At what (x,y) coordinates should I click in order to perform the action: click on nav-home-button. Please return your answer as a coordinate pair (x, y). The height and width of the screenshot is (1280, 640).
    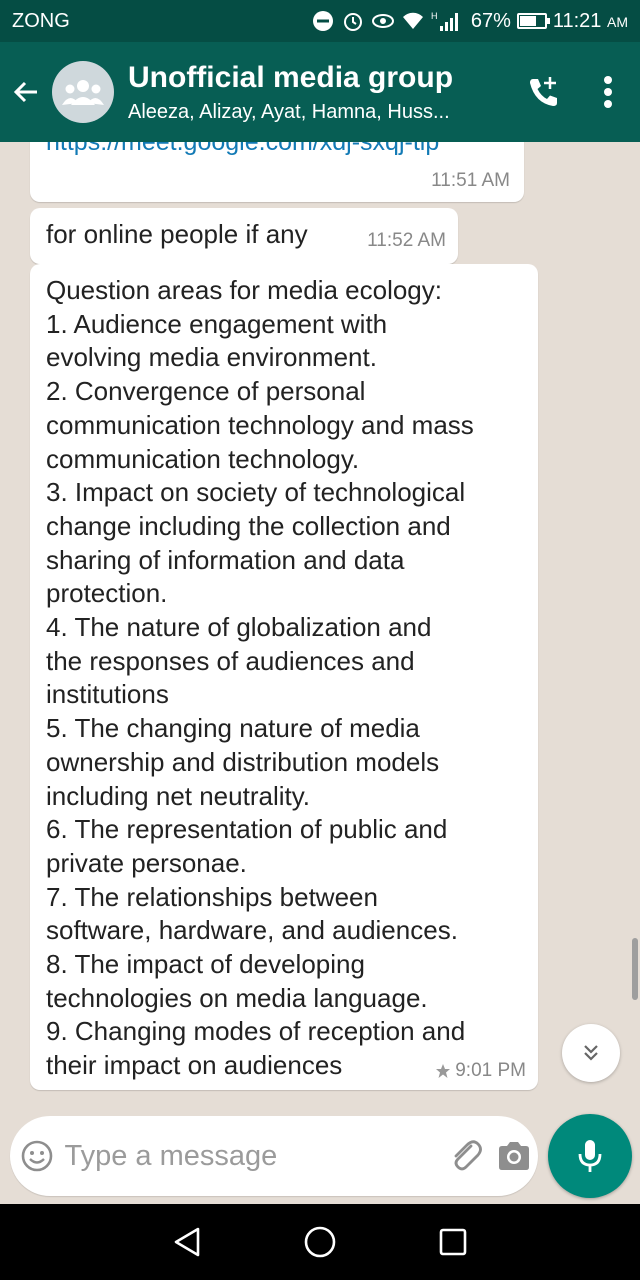
    Looking at the image, I should click on (320, 1242).